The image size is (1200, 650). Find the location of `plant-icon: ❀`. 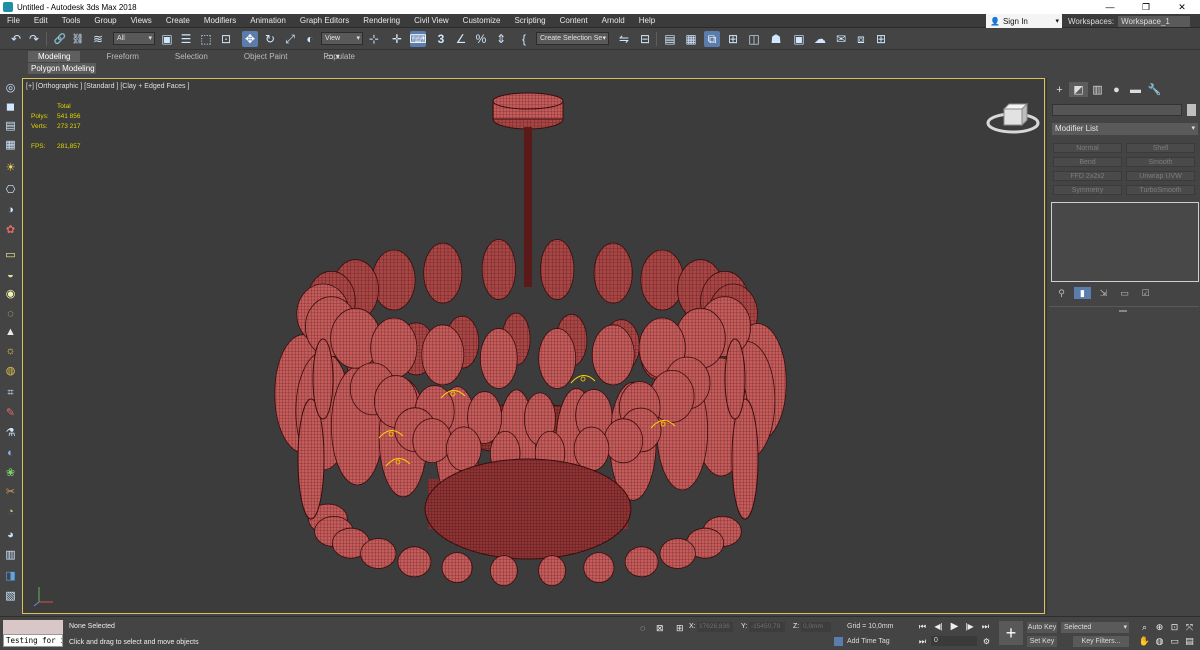

plant-icon: ❀ is located at coordinates (10, 473).